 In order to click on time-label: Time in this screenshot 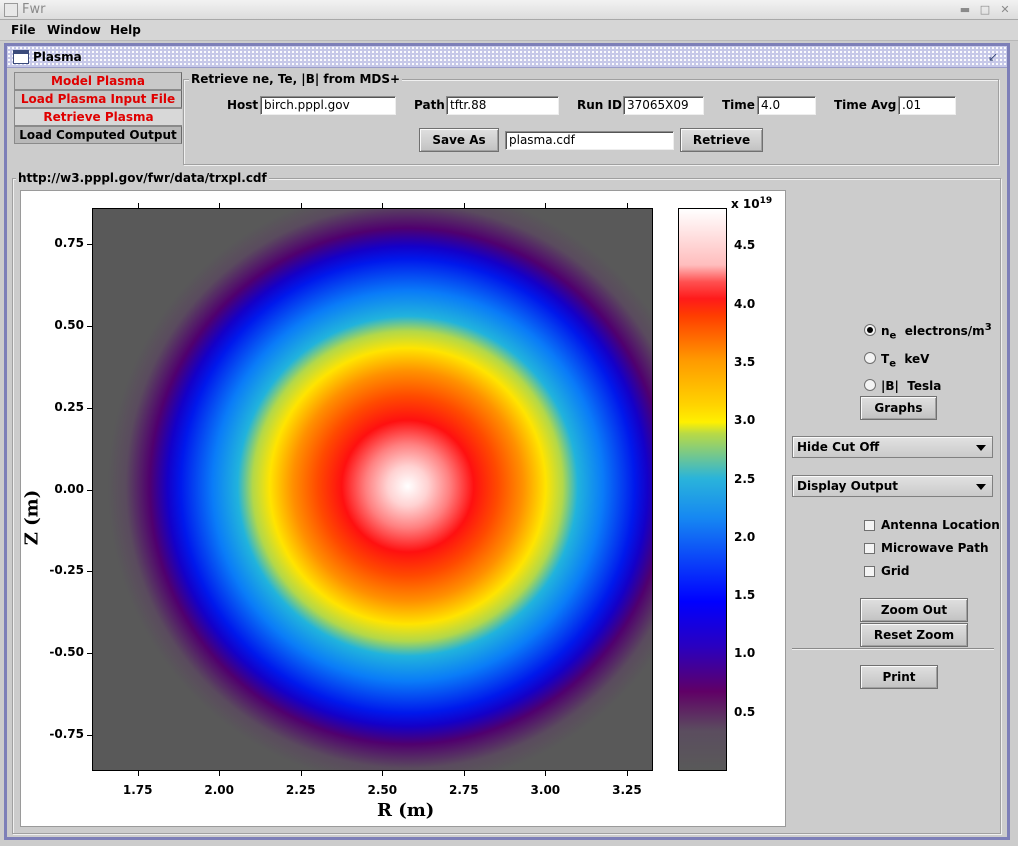, I will do `click(738, 105)`.